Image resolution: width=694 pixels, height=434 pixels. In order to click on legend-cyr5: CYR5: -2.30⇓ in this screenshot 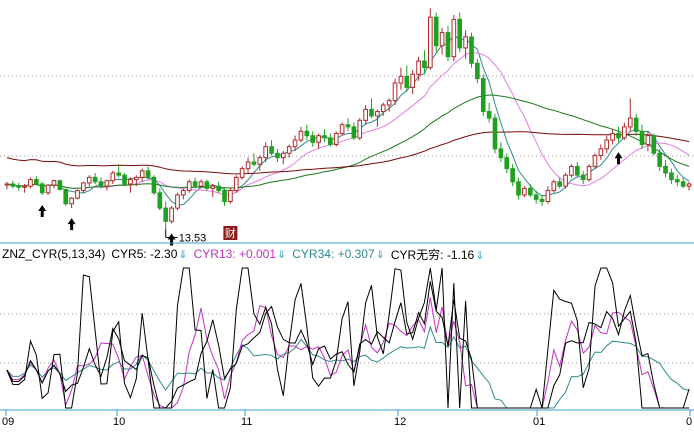, I will do `click(149, 254)`.